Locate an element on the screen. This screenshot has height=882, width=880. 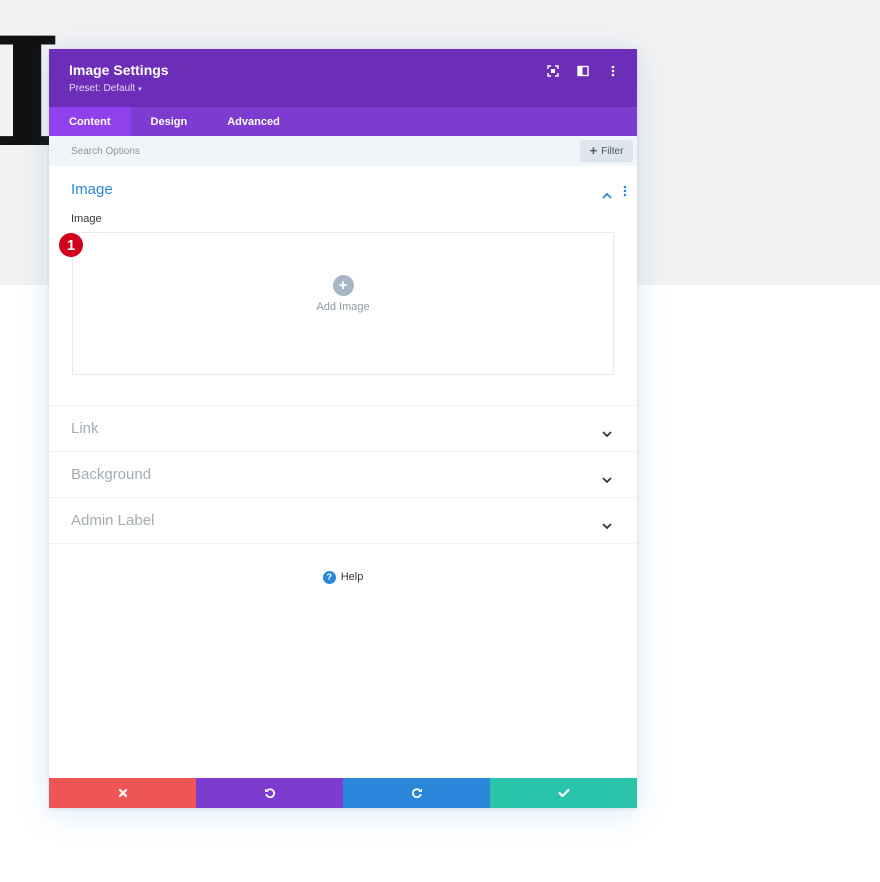
filter-button: + Filter is located at coordinates (606, 151).